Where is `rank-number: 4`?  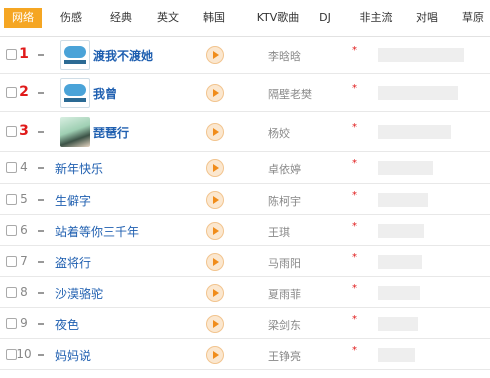 rank-number: 4 is located at coordinates (24, 167).